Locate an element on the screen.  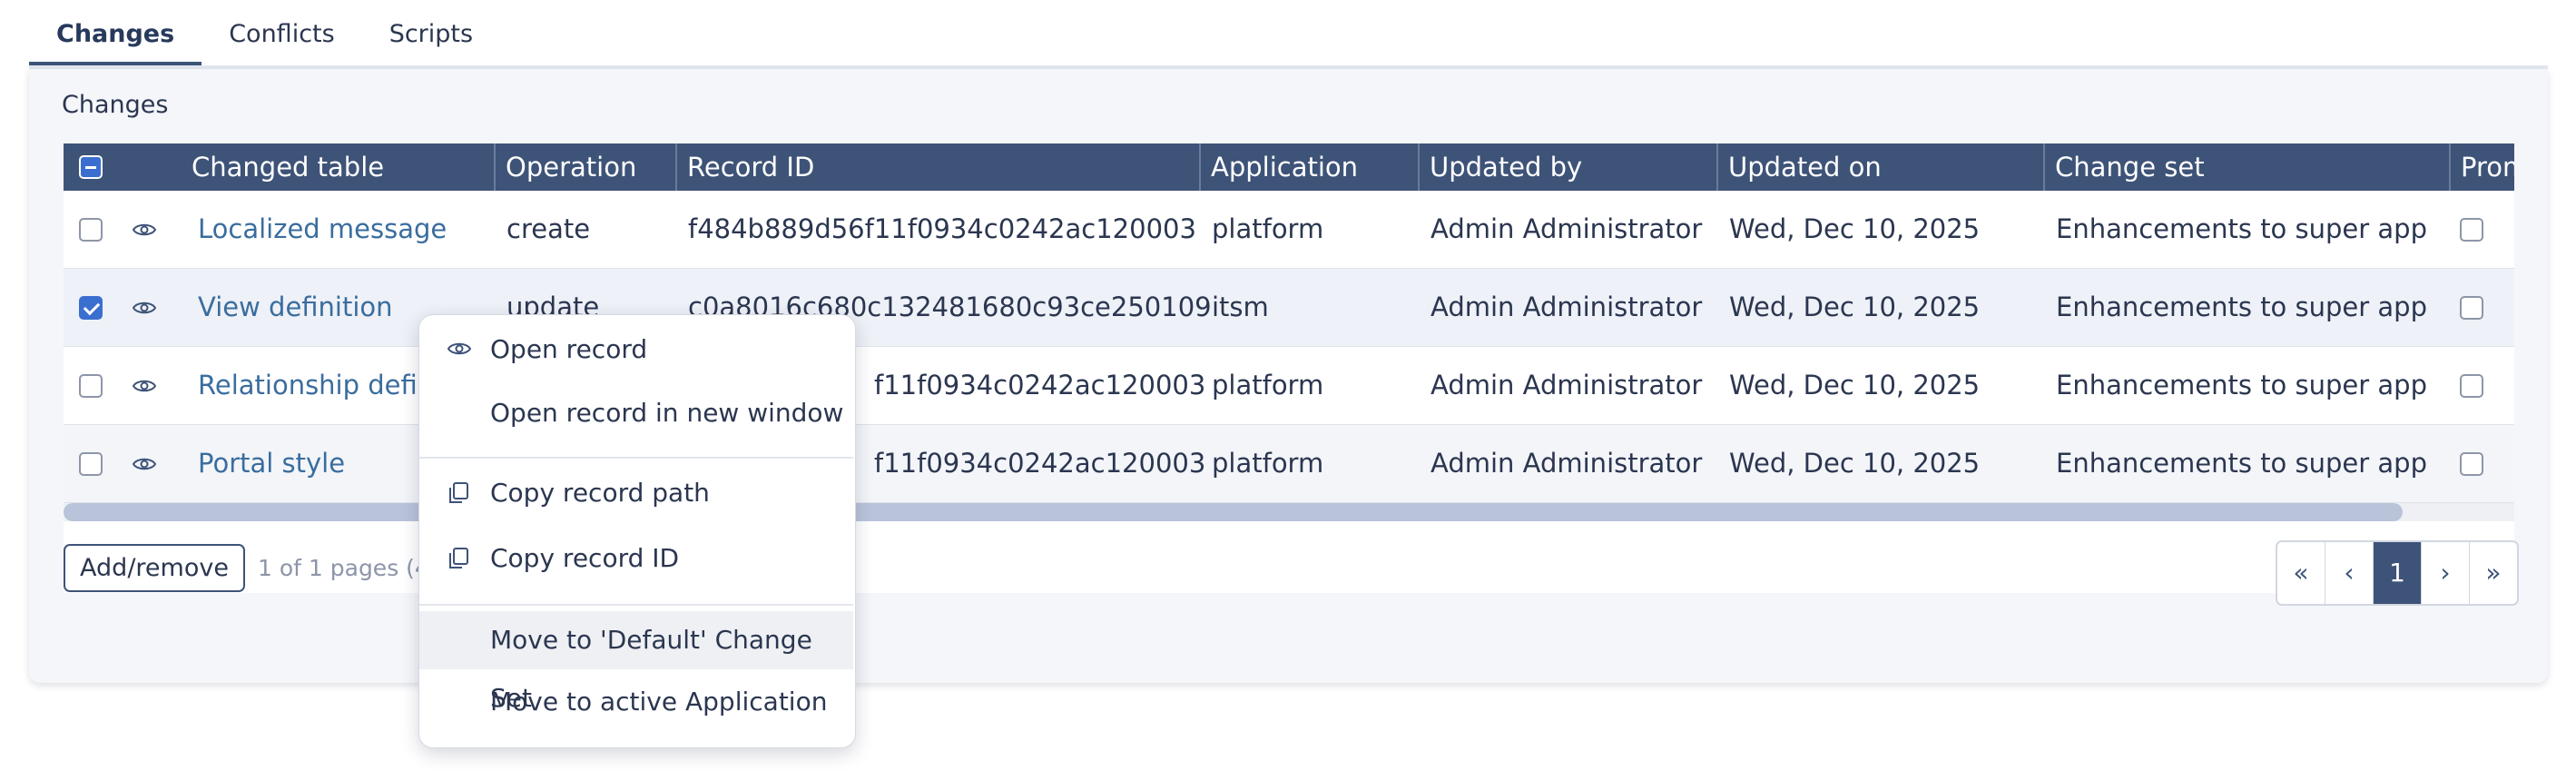
menu-open-new-window: Open record in new window is located at coordinates (636, 413).